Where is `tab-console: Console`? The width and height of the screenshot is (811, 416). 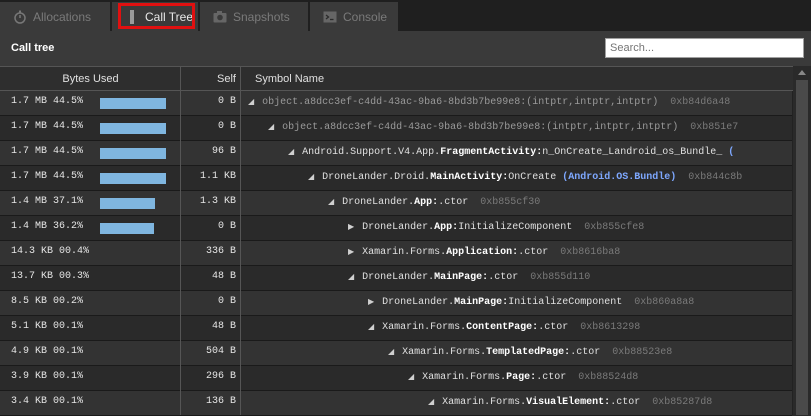
tab-console: Console is located at coordinates (354, 16).